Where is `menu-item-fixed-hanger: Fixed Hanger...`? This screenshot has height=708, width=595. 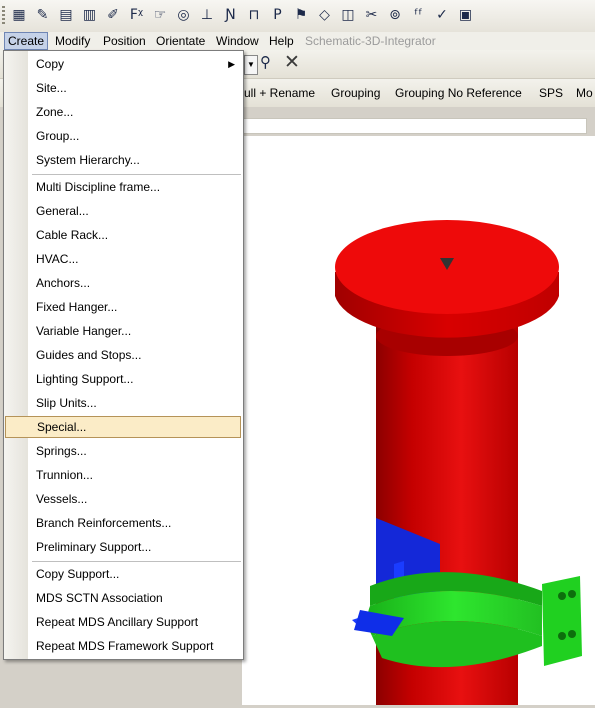 menu-item-fixed-hanger: Fixed Hanger... is located at coordinates (123, 307).